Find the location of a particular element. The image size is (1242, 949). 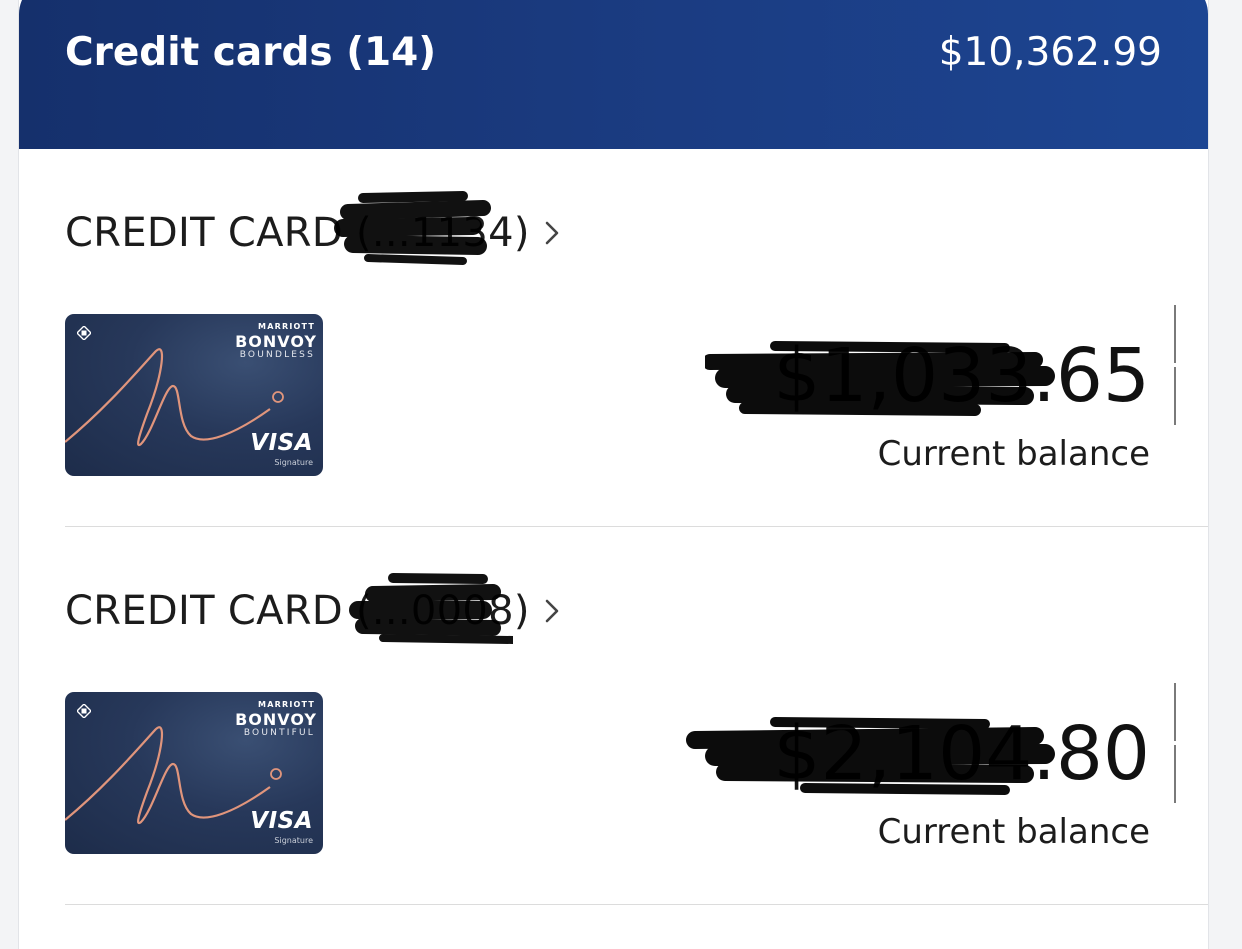

account-title-link: CREDIT CARD (...0008) is located at coordinates (312, 611).